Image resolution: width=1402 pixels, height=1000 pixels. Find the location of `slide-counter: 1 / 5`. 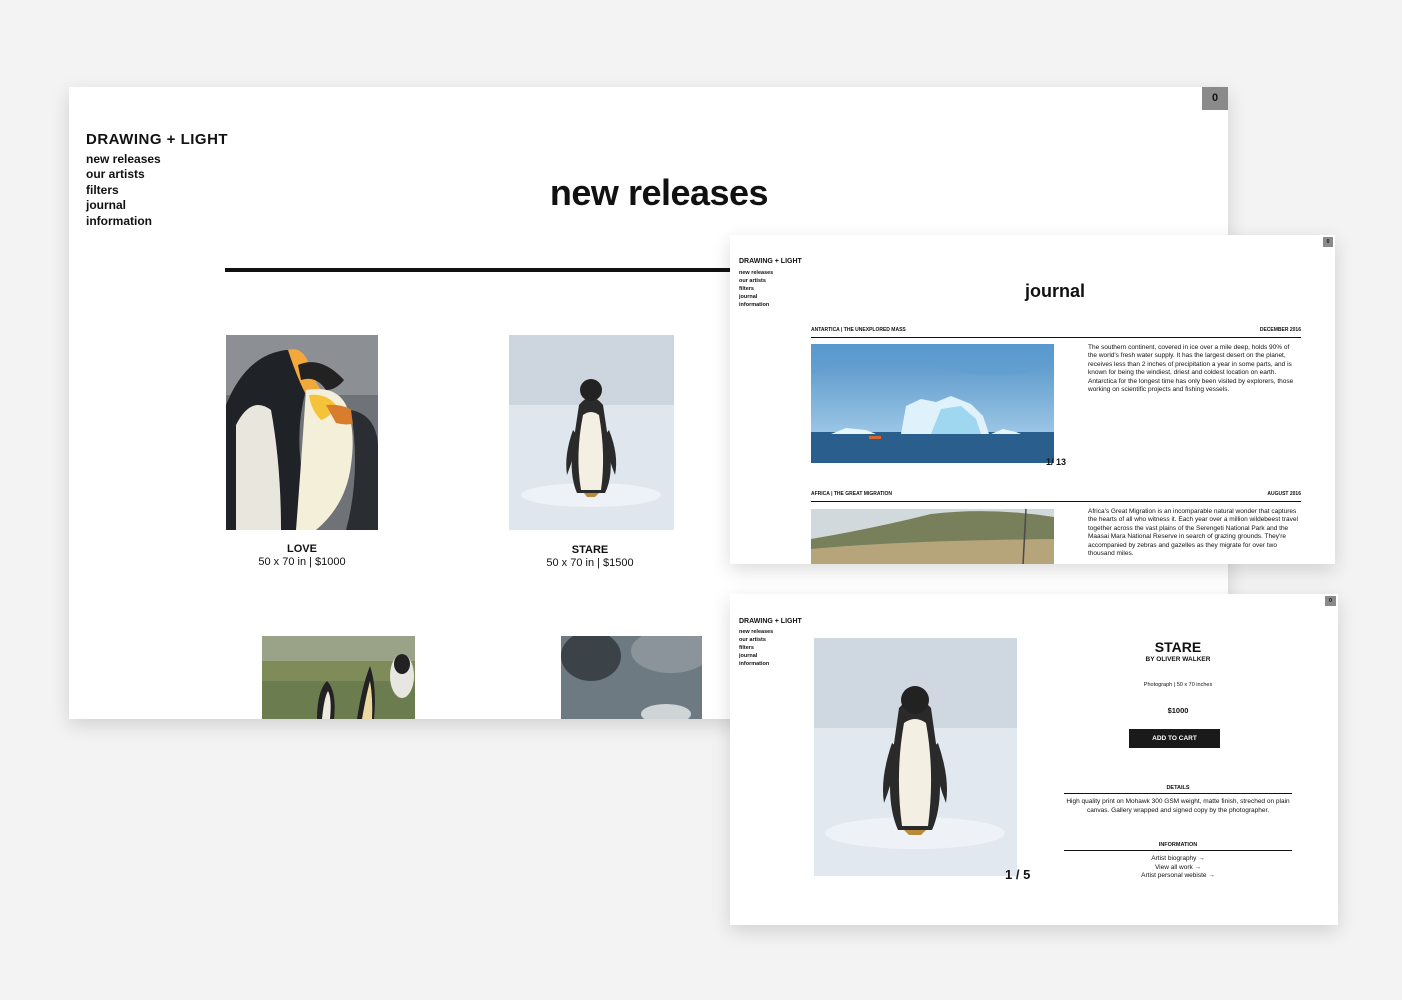

slide-counter: 1 / 5 is located at coordinates (1018, 874).